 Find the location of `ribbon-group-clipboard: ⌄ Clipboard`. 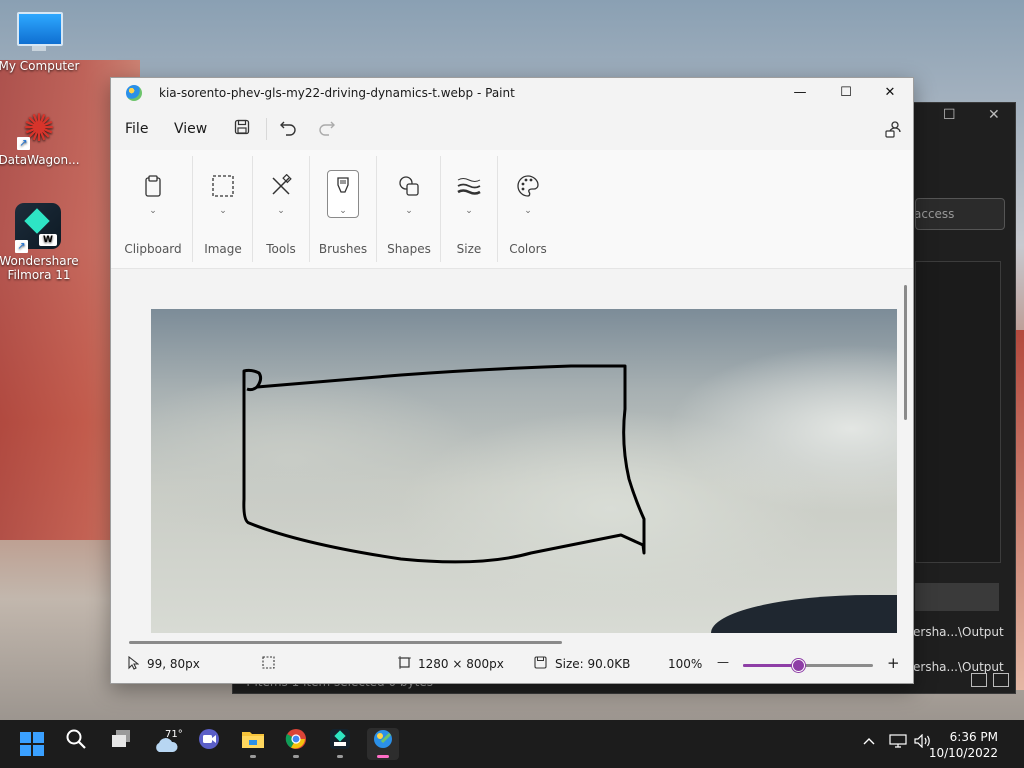

ribbon-group-clipboard: ⌄ Clipboard is located at coordinates (153, 209).